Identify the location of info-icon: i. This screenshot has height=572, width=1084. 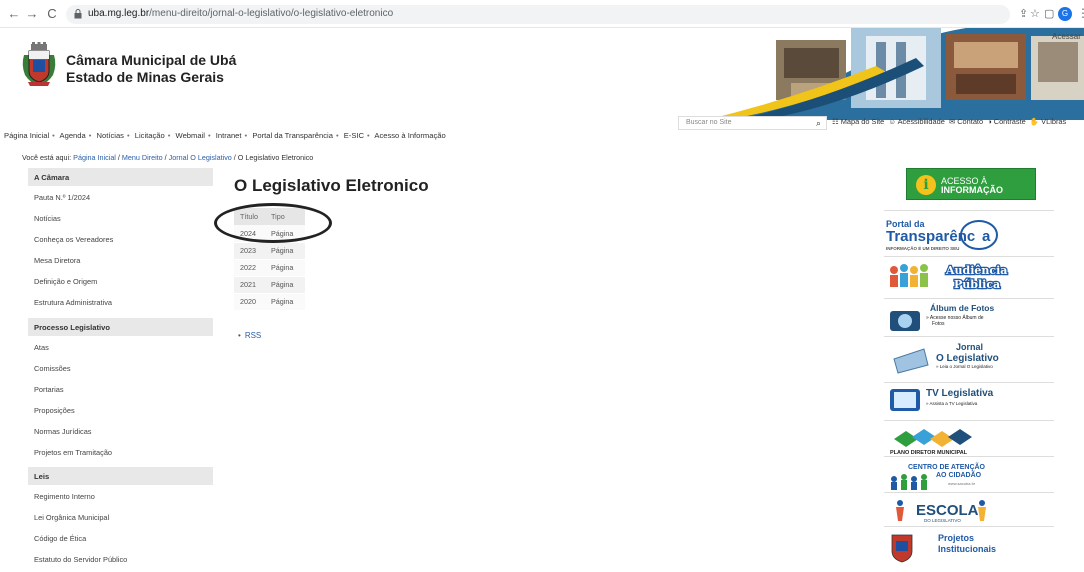
(926, 185).